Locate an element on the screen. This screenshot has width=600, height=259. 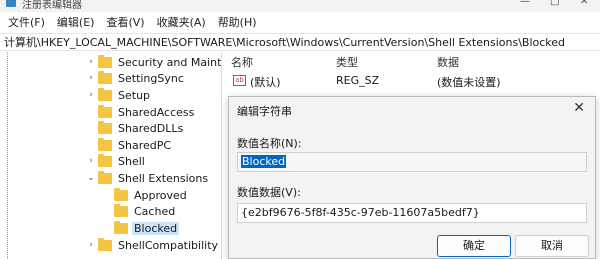
window-title: 注册表编辑器 is located at coordinates (52, 5).